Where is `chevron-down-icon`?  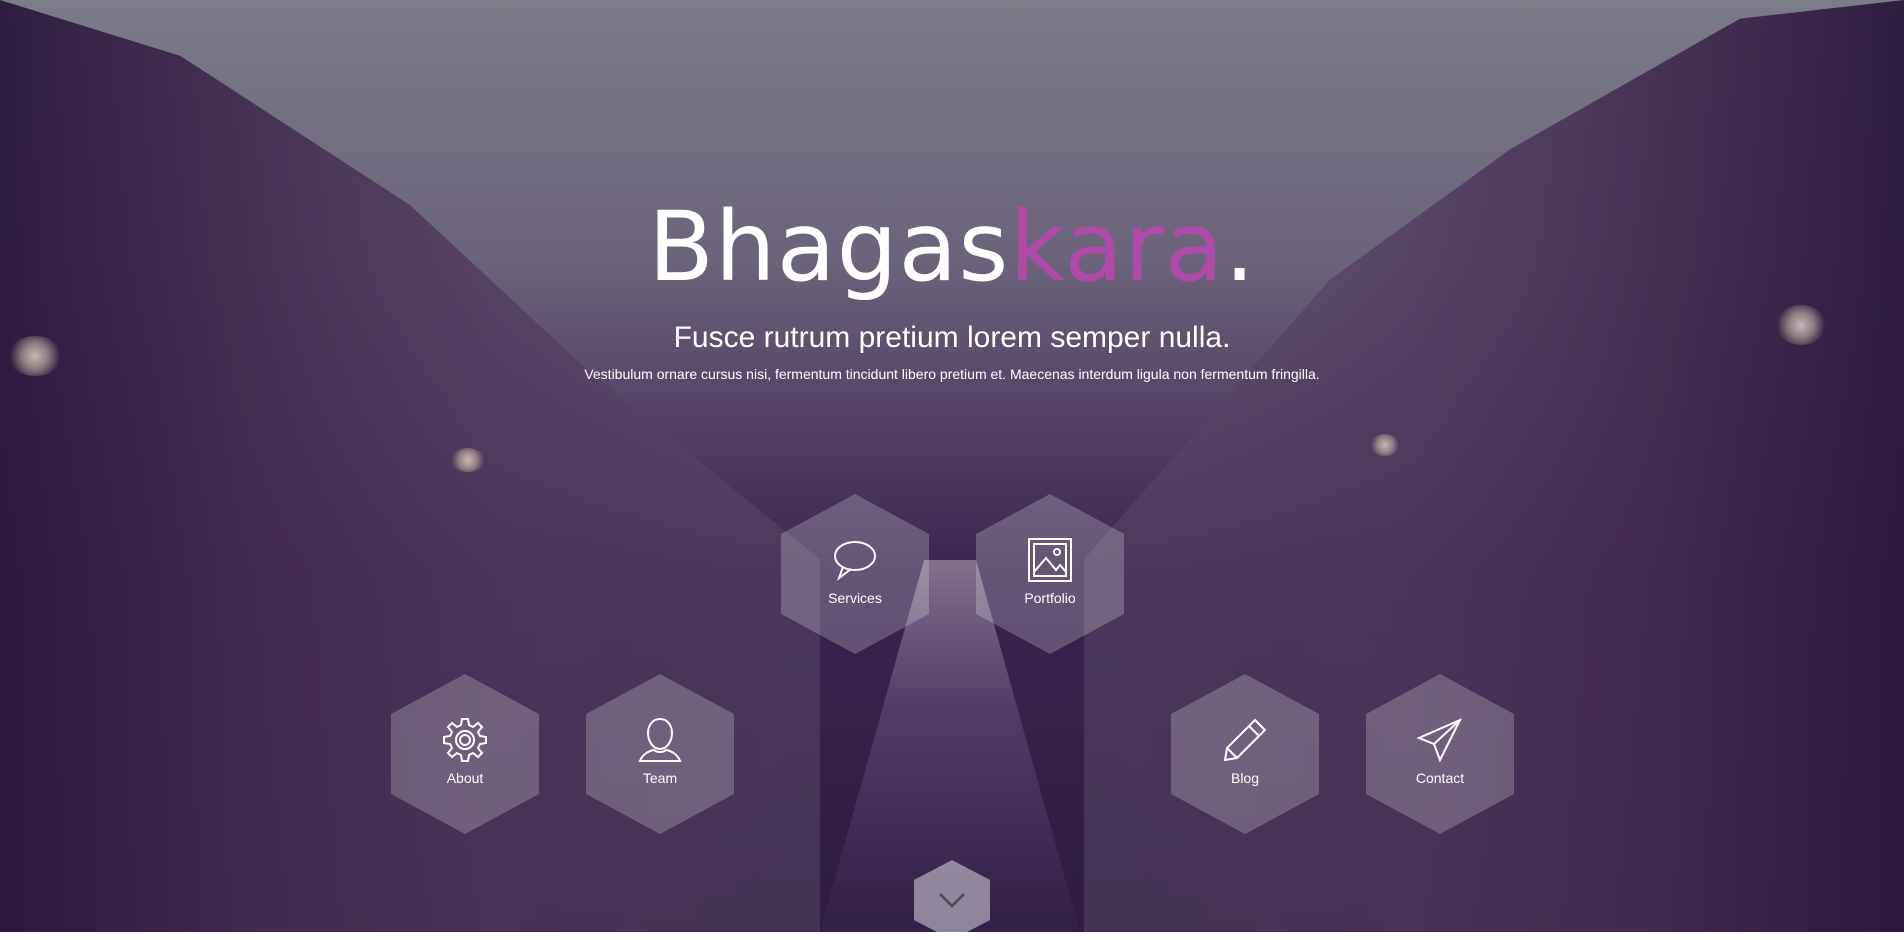
chevron-down-icon is located at coordinates (952, 900).